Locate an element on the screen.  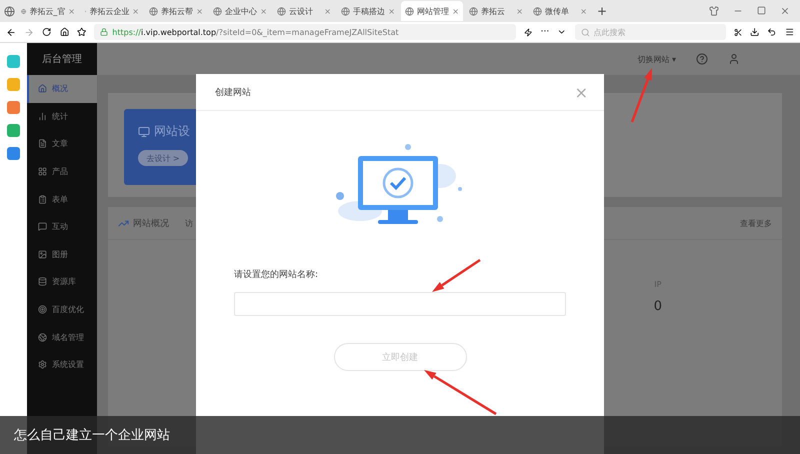
stat-value: 0 is located at coordinates (658, 306).